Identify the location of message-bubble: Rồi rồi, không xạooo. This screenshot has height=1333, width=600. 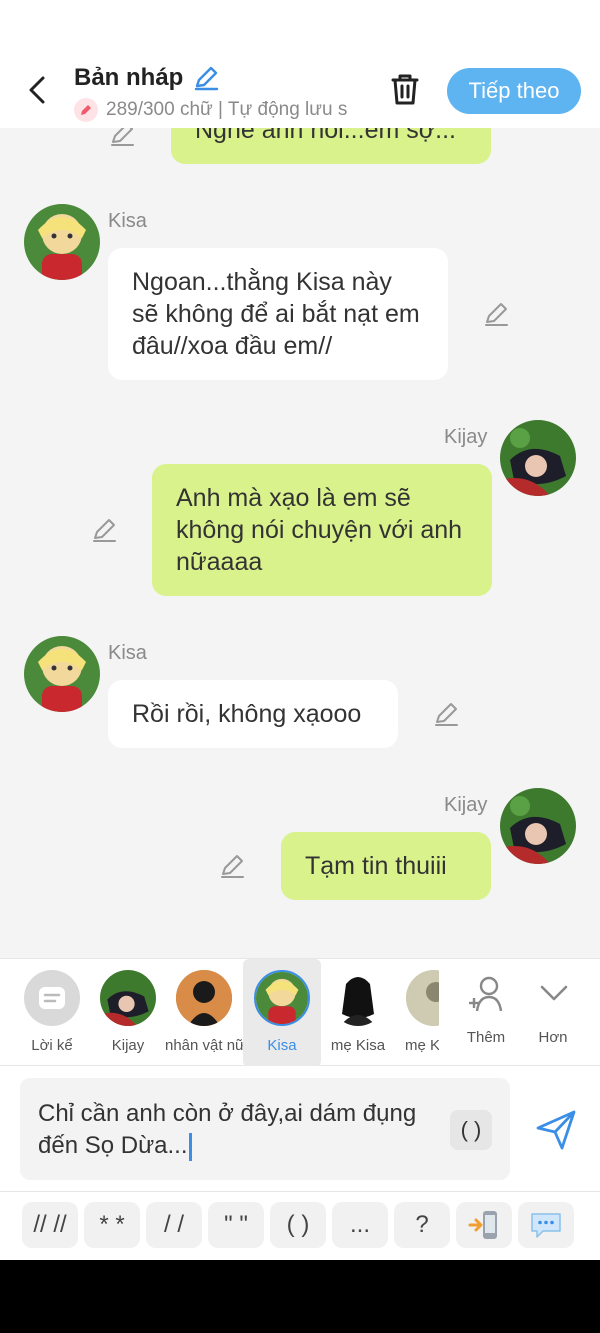
(253, 714).